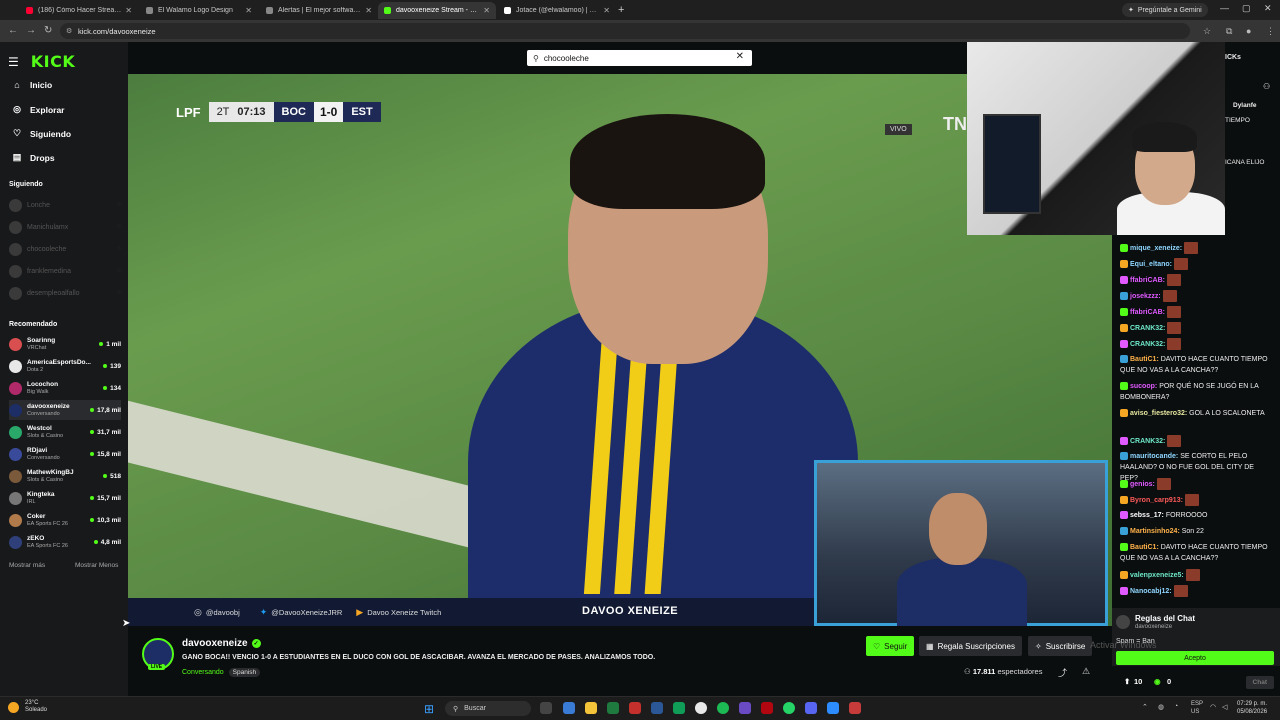  I want to click on close-window-icon: ✕, so click(1268, 8).